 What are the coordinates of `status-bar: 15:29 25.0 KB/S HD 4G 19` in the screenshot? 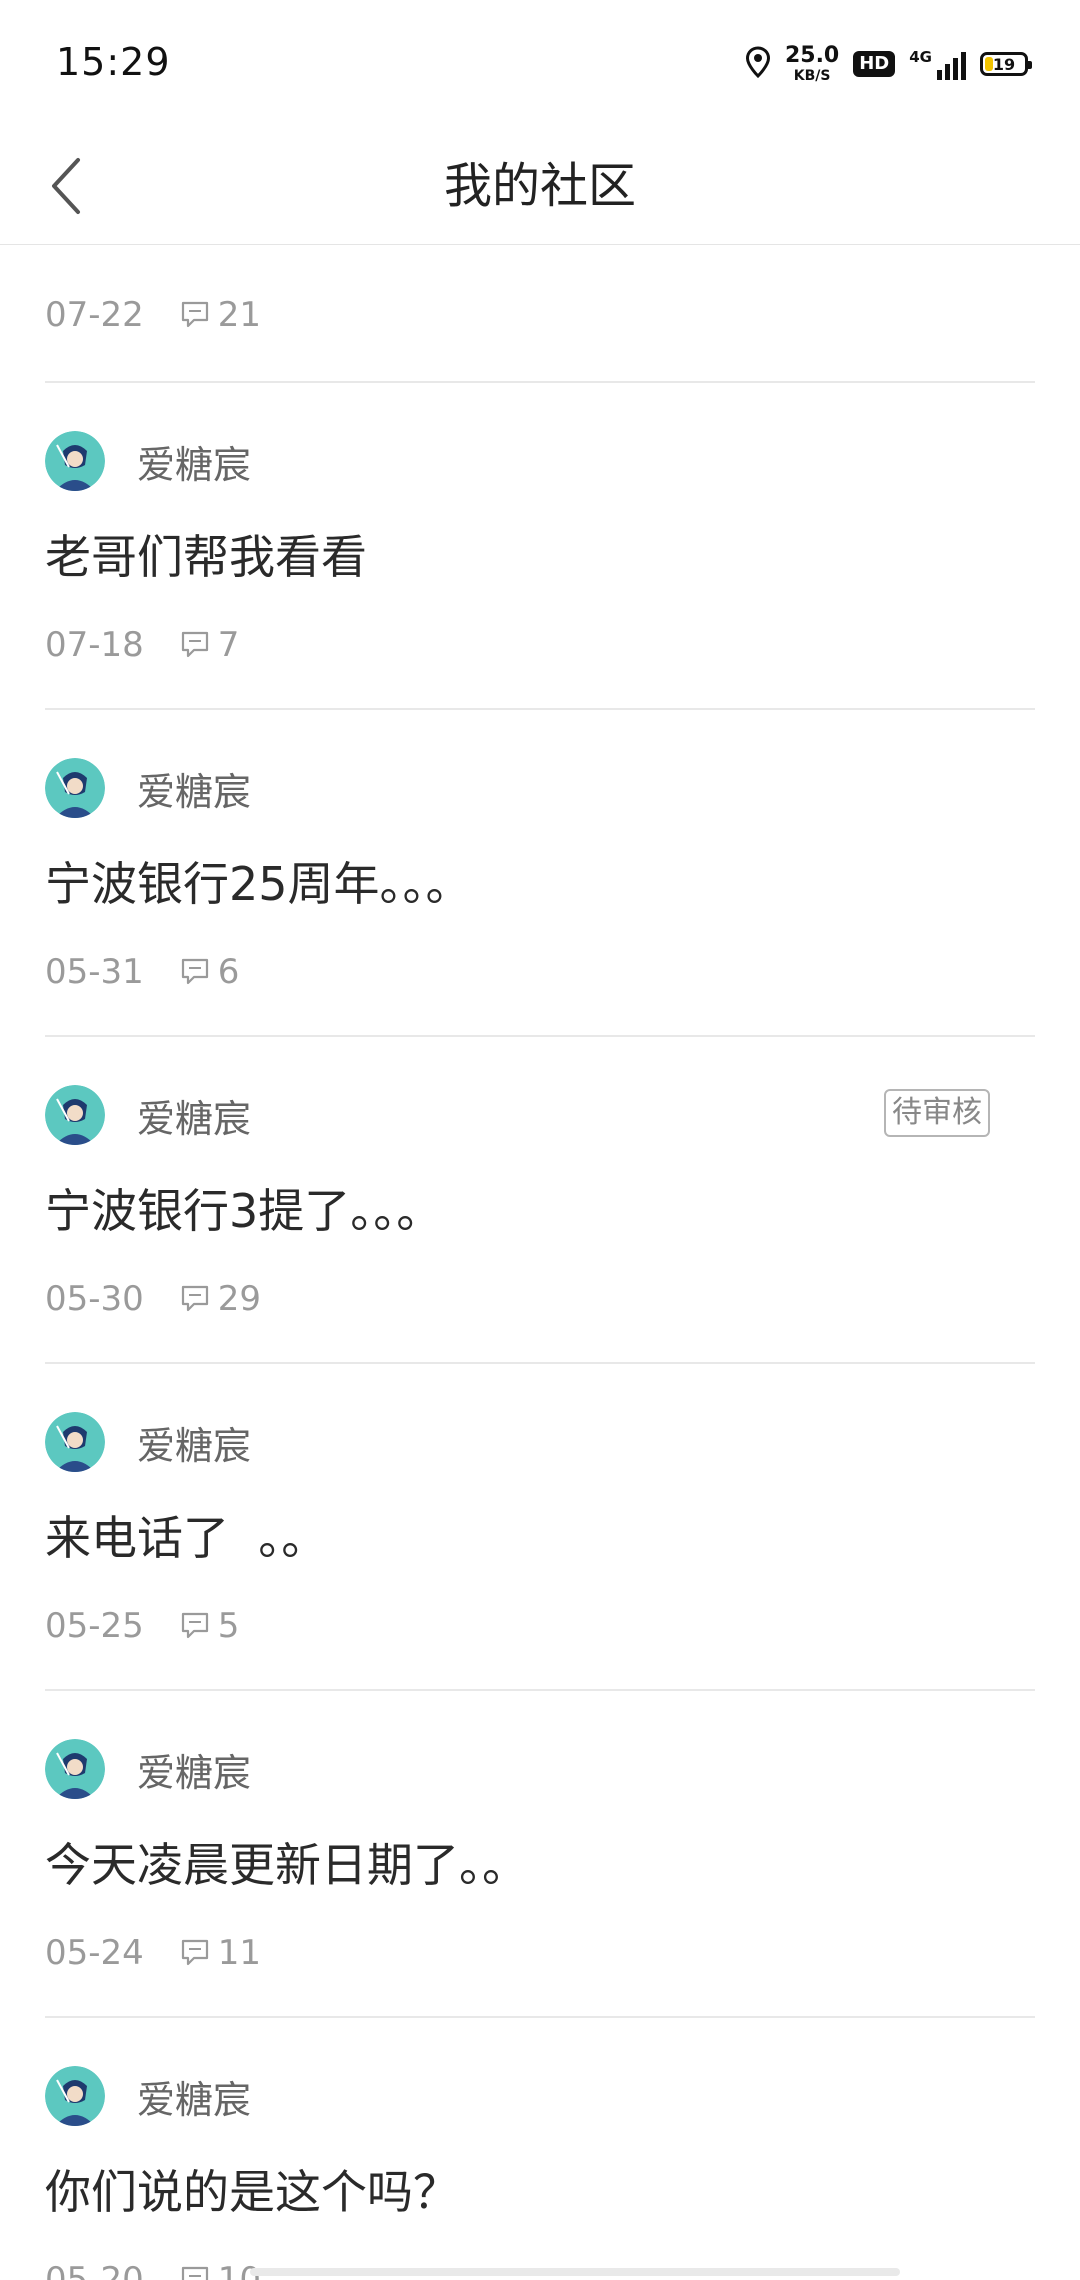 It's located at (540, 64).